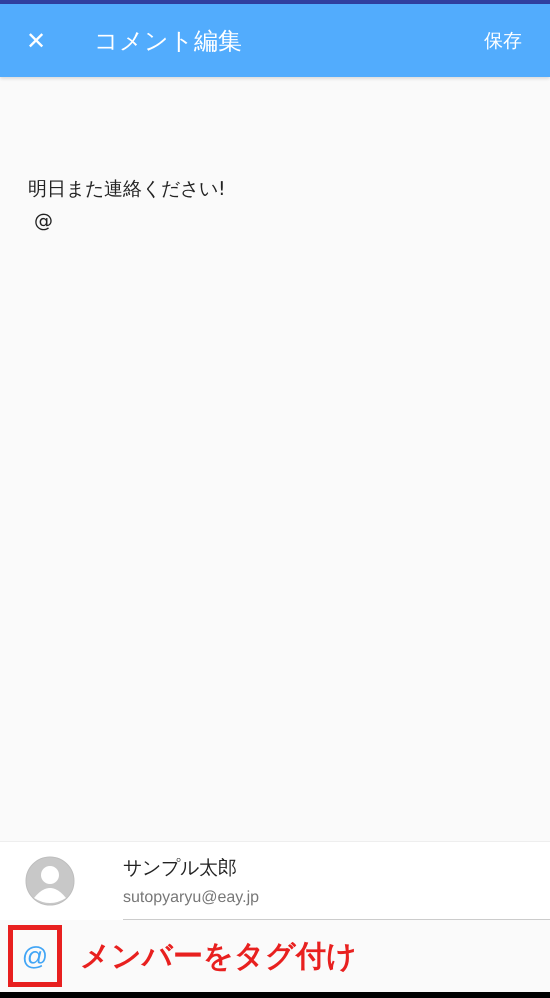  Describe the element at coordinates (191, 897) in the screenshot. I see `member-email: sutopyaryu@eay.jp` at that location.